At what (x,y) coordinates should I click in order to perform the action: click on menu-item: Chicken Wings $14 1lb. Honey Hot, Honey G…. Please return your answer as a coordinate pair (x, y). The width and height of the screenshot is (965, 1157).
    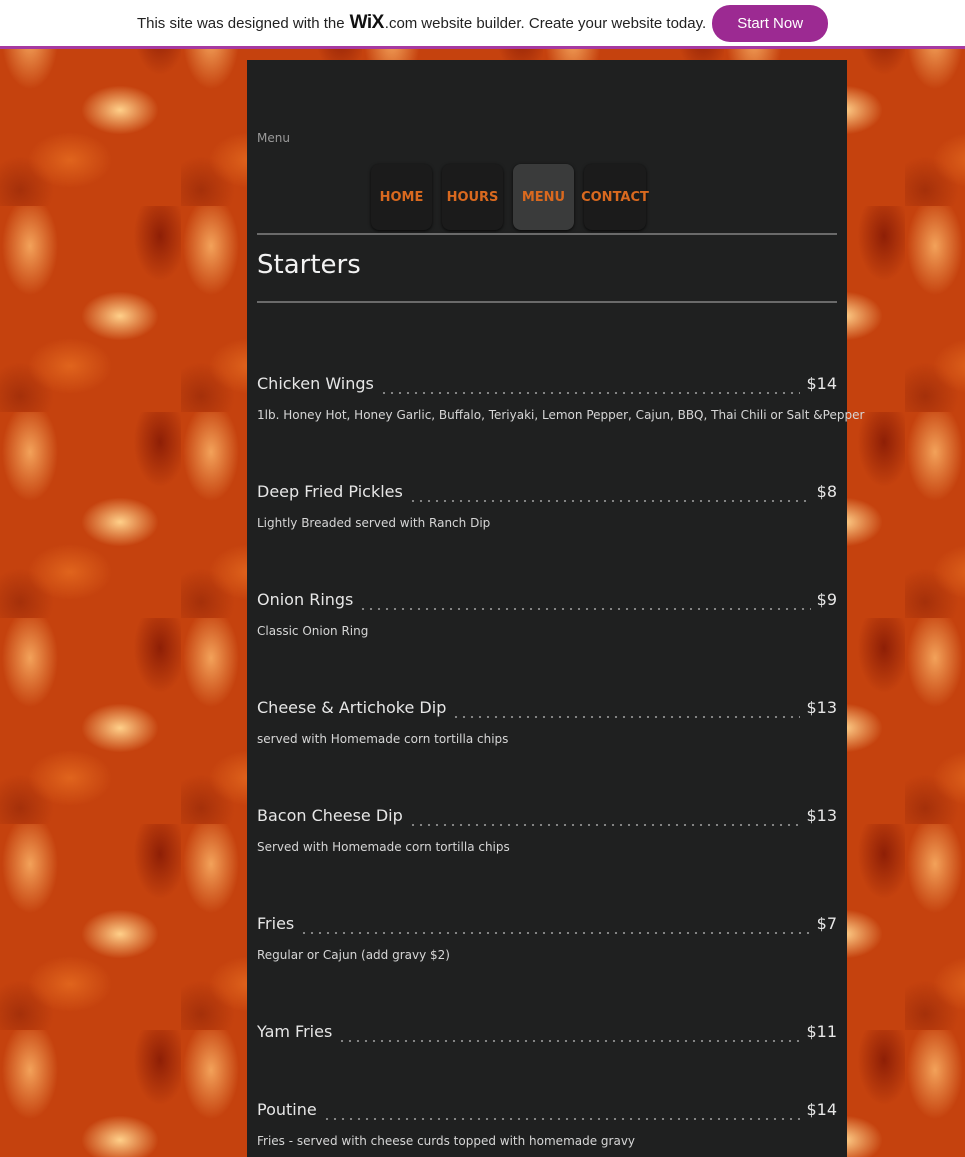
    Looking at the image, I should click on (561, 398).